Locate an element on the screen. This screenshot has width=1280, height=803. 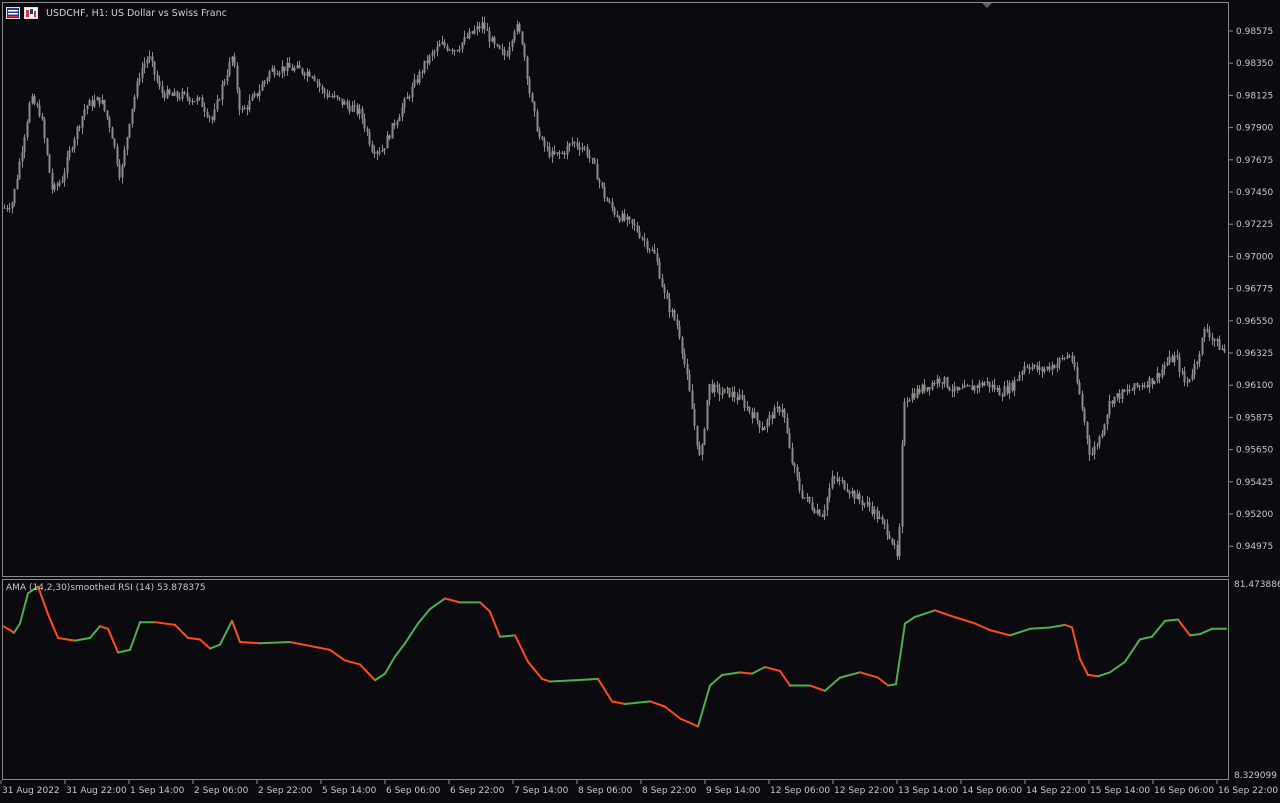
one-click-trading-icon is located at coordinates (31, 13).